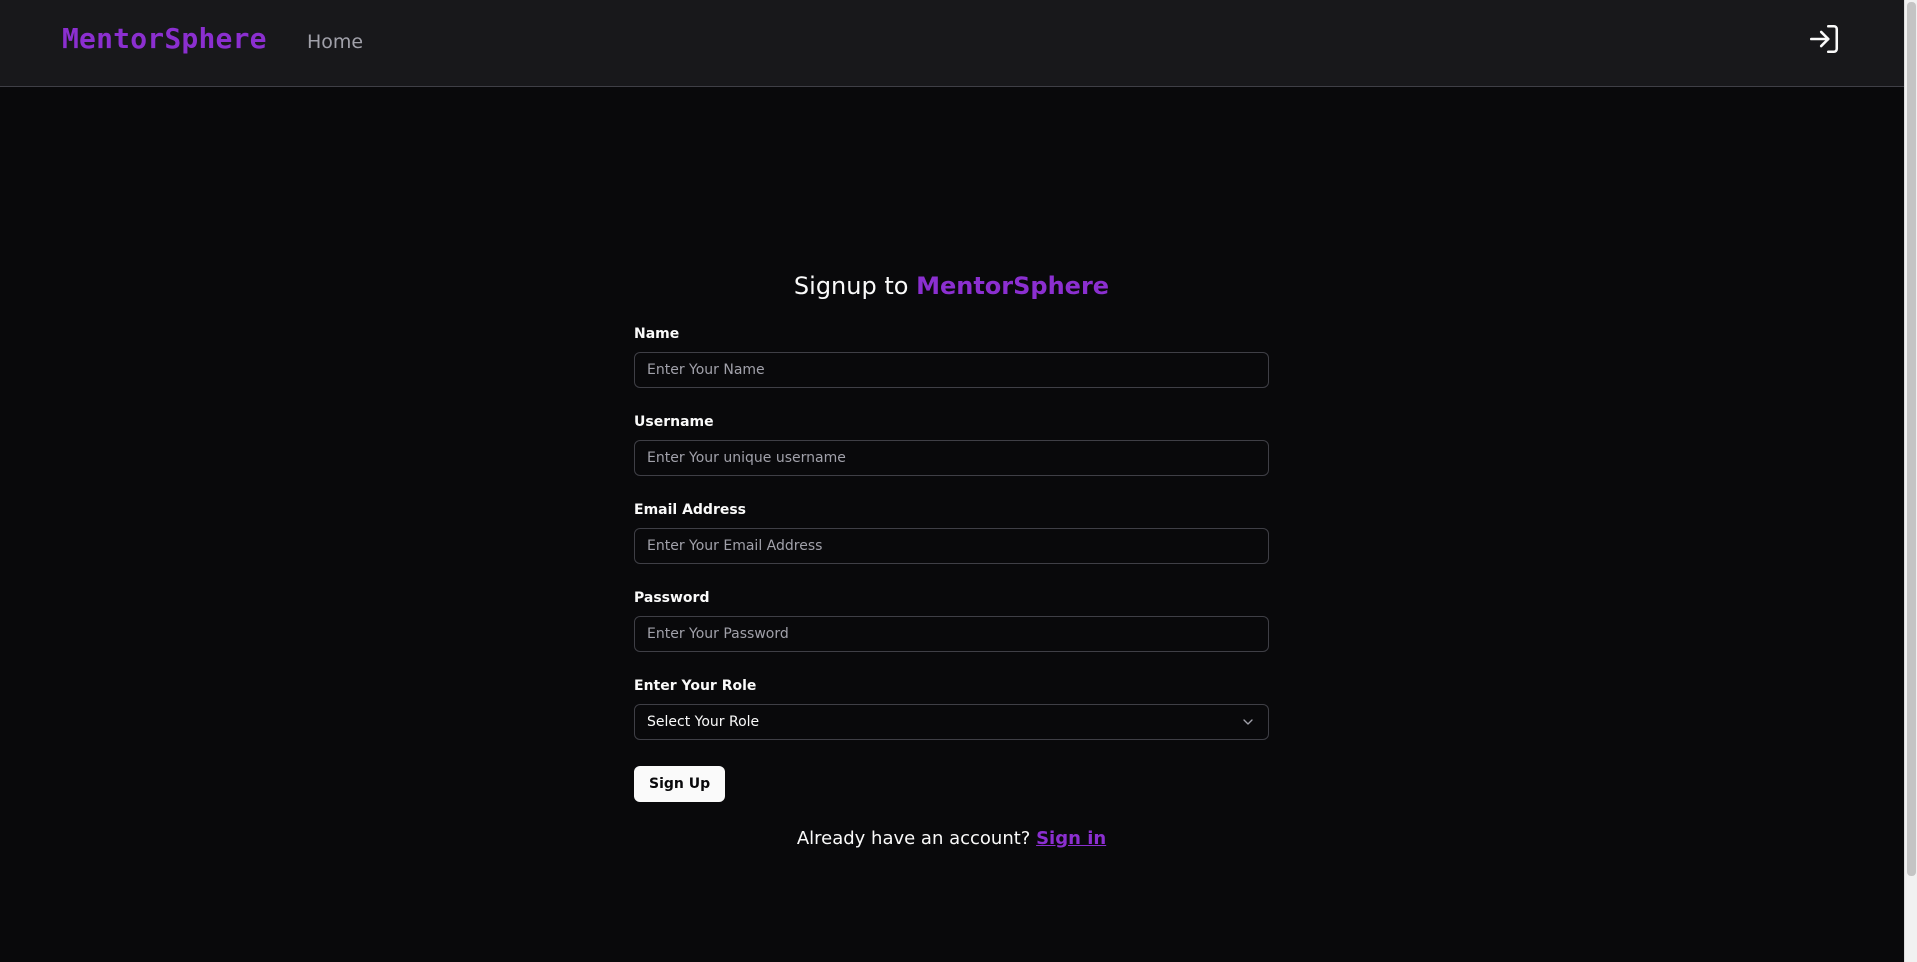  What do you see at coordinates (851, 286) in the screenshot?
I see `title-prefix: Signup to` at bounding box center [851, 286].